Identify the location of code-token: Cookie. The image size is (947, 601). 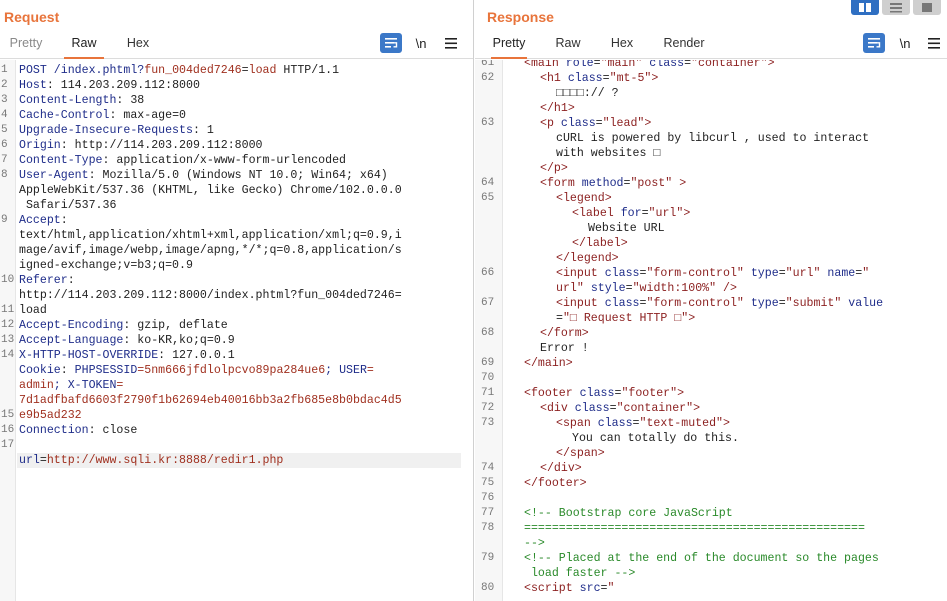
(40, 370).